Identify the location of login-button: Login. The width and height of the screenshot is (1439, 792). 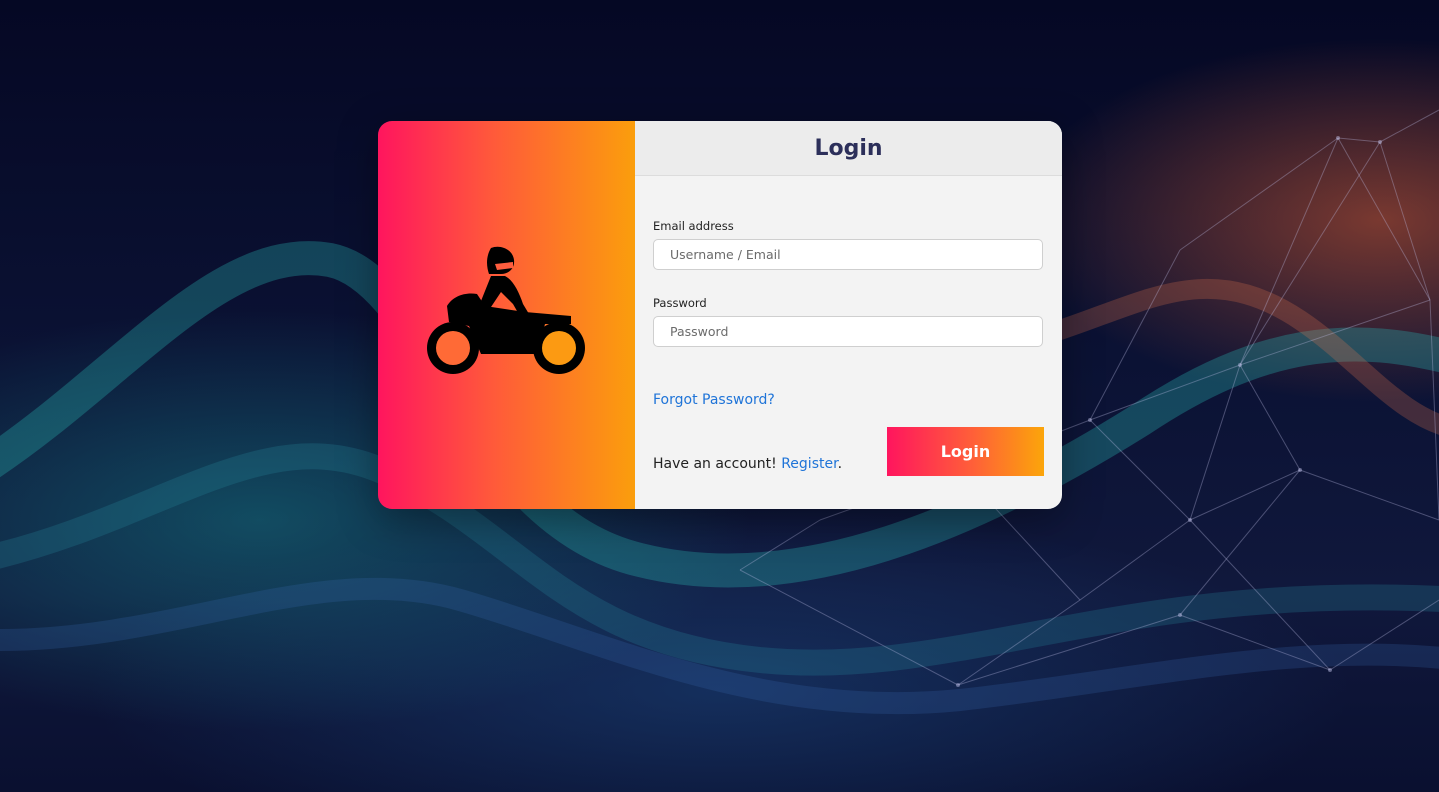
(965, 451).